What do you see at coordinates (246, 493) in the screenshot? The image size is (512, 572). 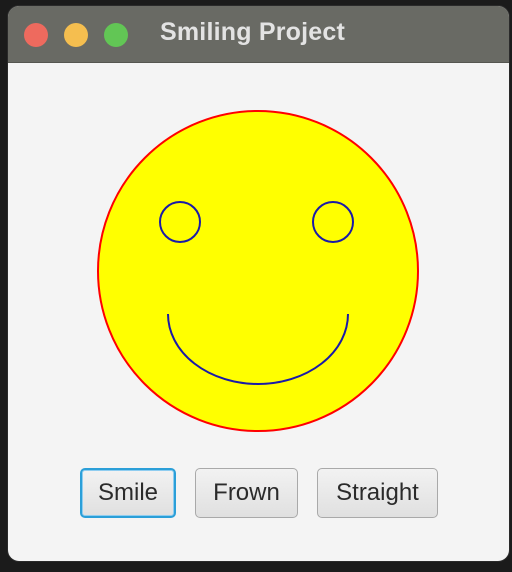 I see `frown-button: Frown` at bounding box center [246, 493].